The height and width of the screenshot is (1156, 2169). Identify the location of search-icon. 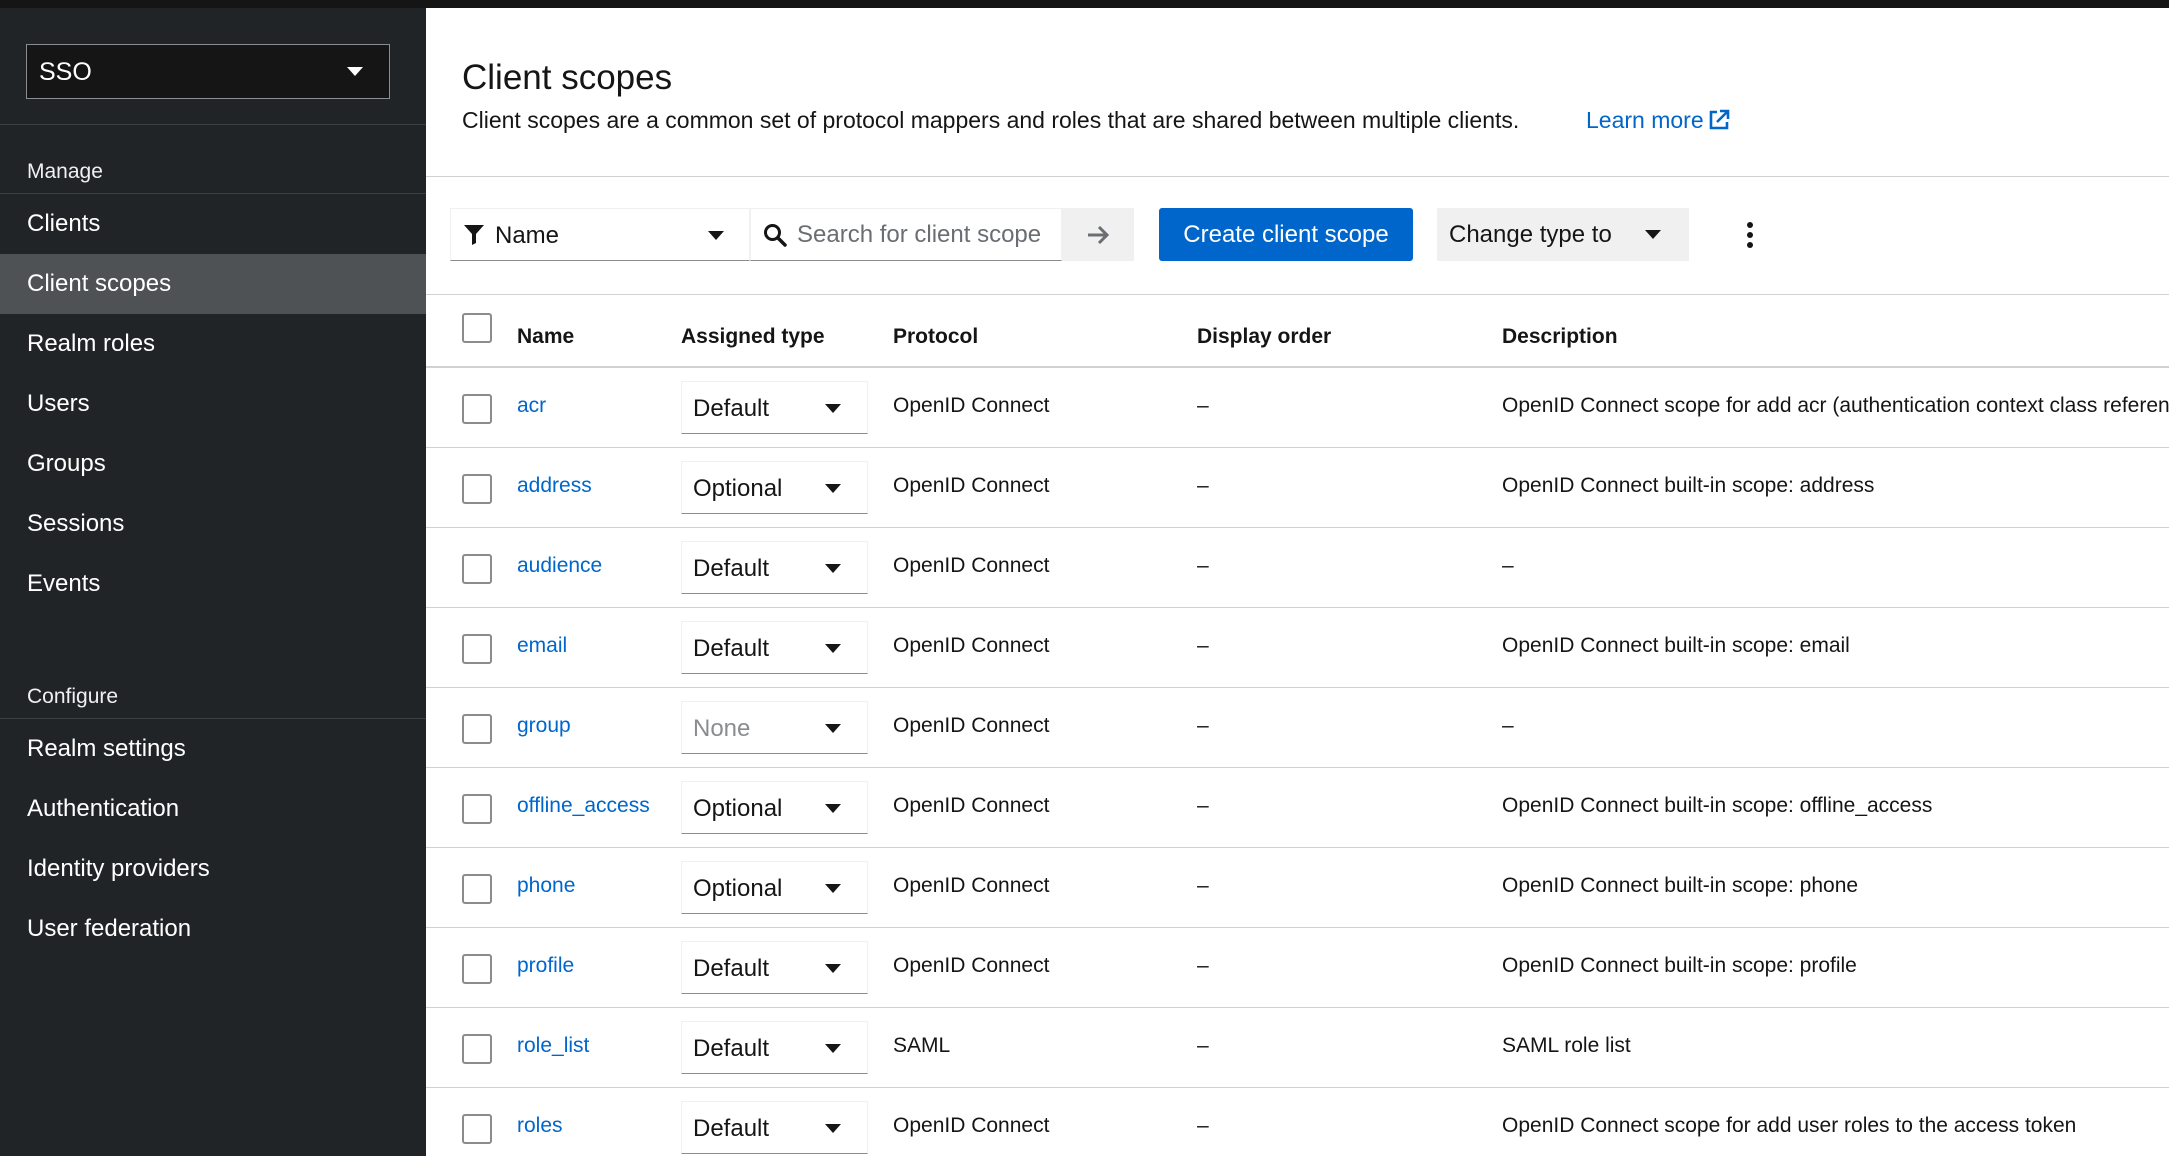
(775, 235).